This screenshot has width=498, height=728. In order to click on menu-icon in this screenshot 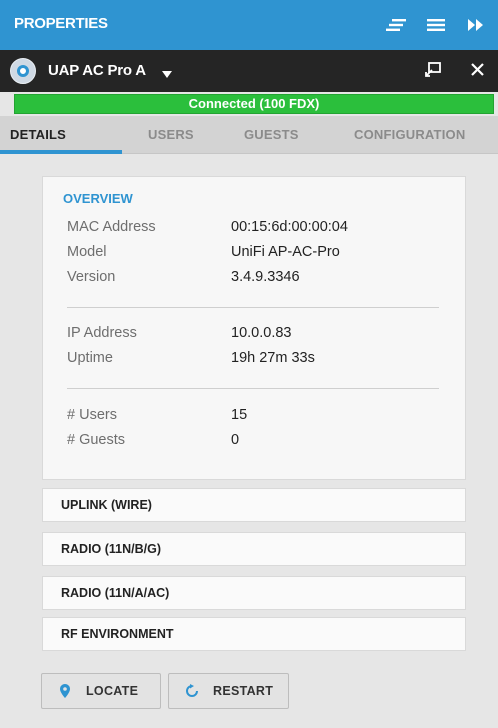, I will do `click(436, 25)`.